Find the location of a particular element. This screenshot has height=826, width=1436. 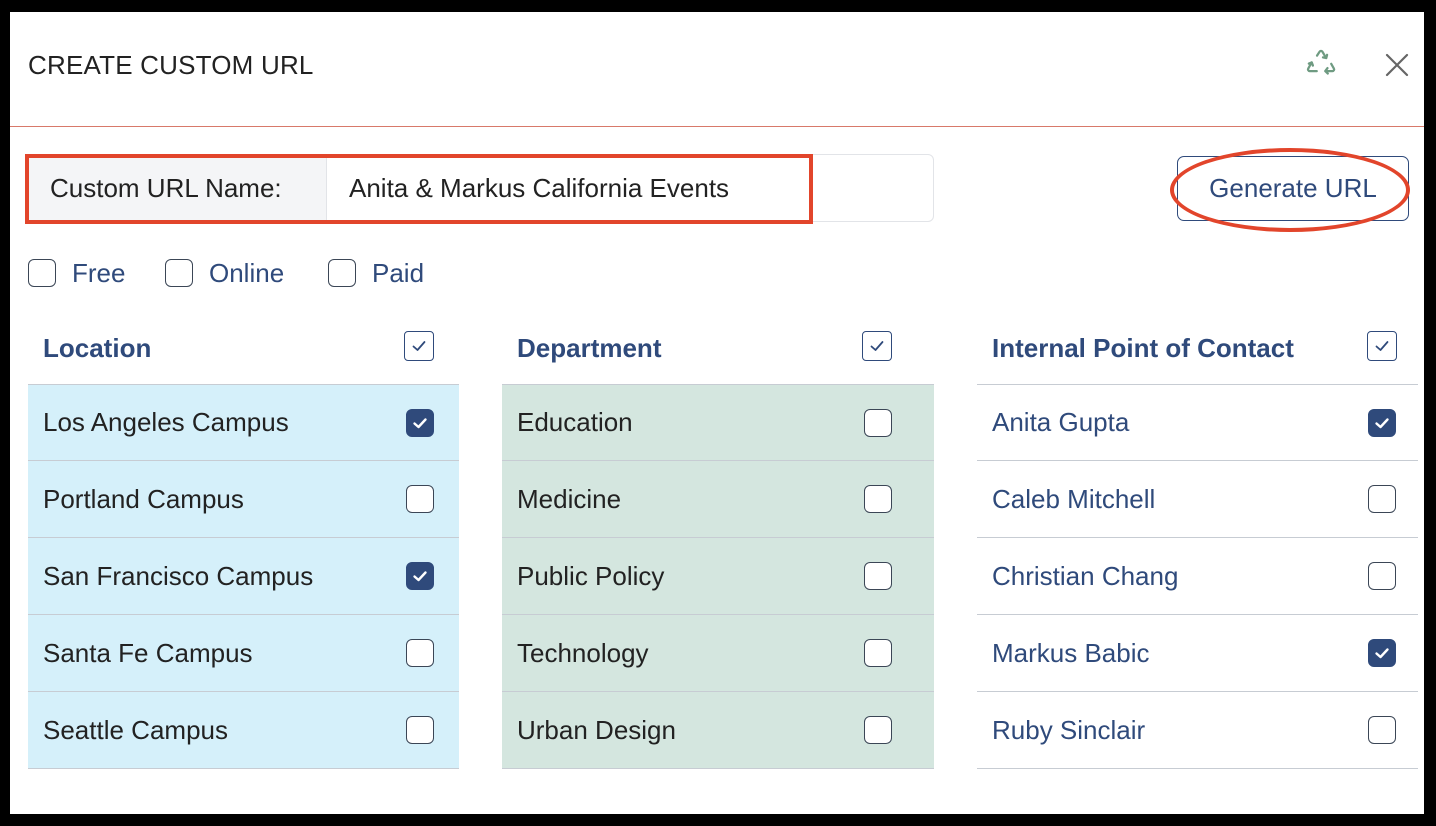

location-row-label: Santa Fe Campus is located at coordinates (148, 652).